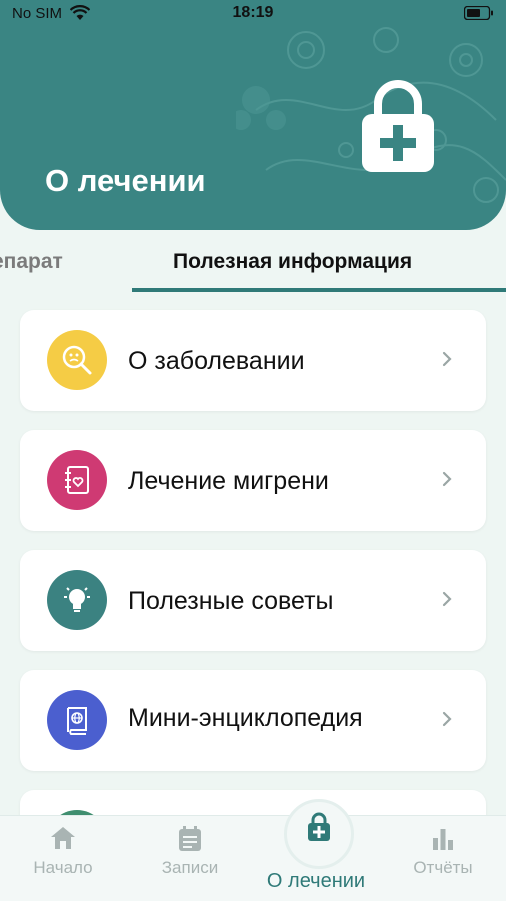  I want to click on nav-reports: Отчёты, so click(443, 858).